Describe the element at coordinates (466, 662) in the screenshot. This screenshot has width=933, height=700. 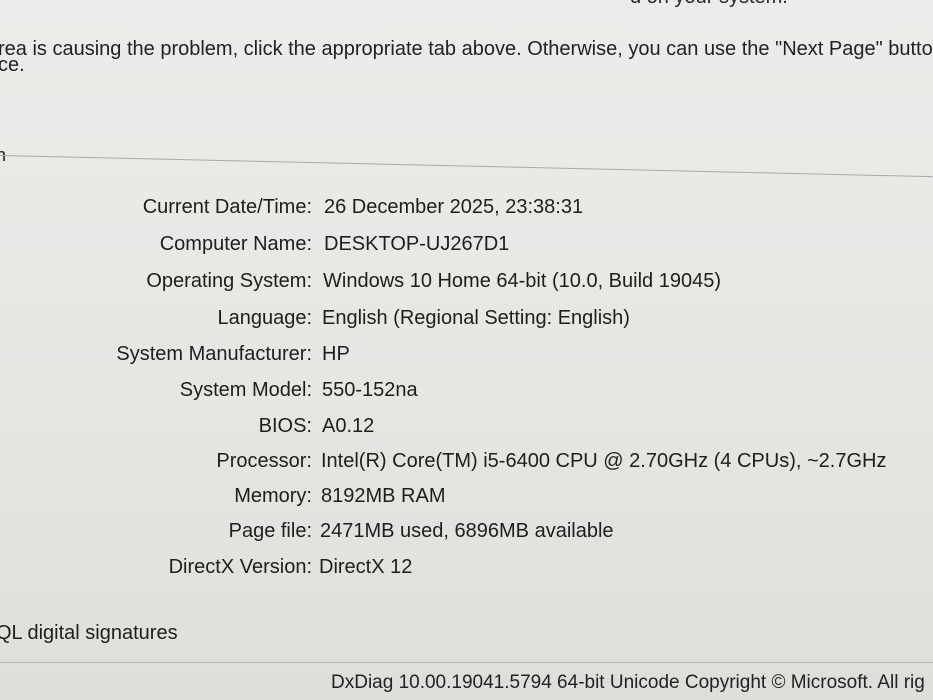
I see `footer-divider` at that location.